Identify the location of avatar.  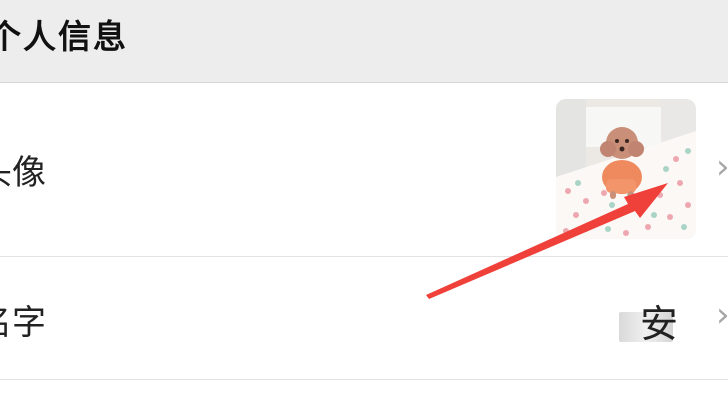
(626, 169).